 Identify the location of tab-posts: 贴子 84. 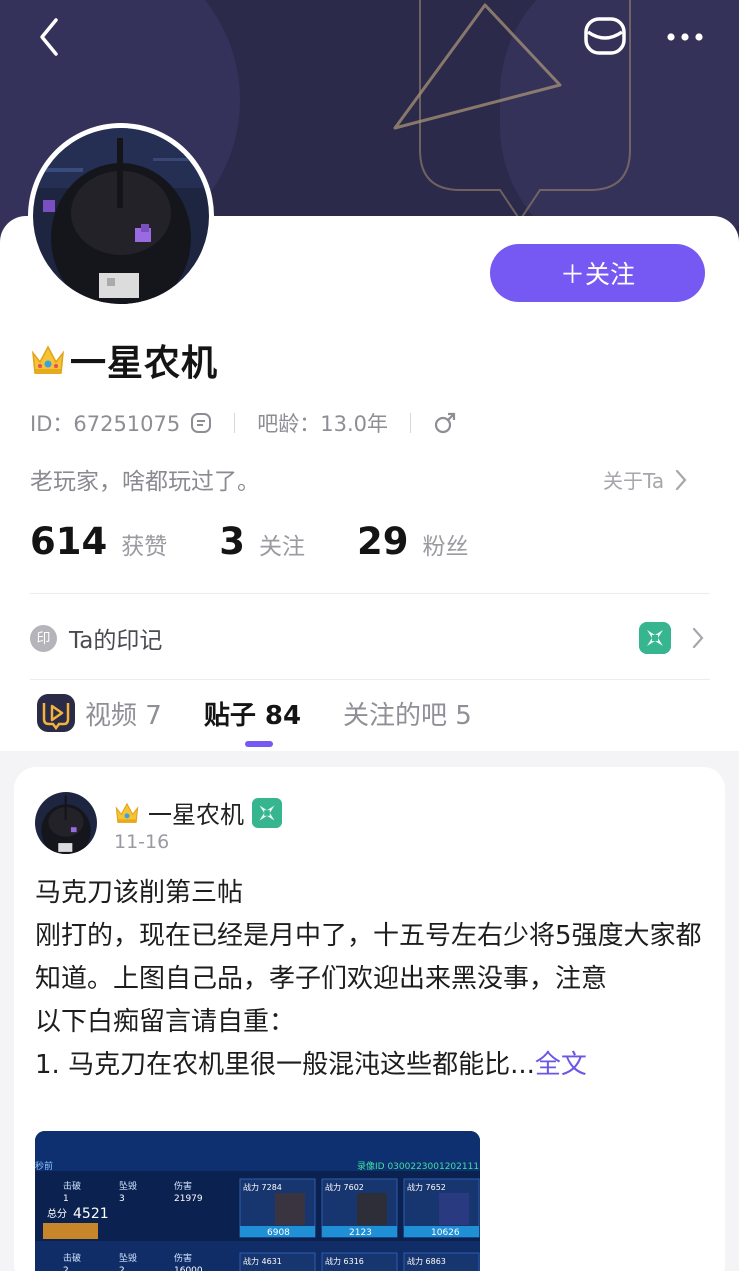
(252, 713).